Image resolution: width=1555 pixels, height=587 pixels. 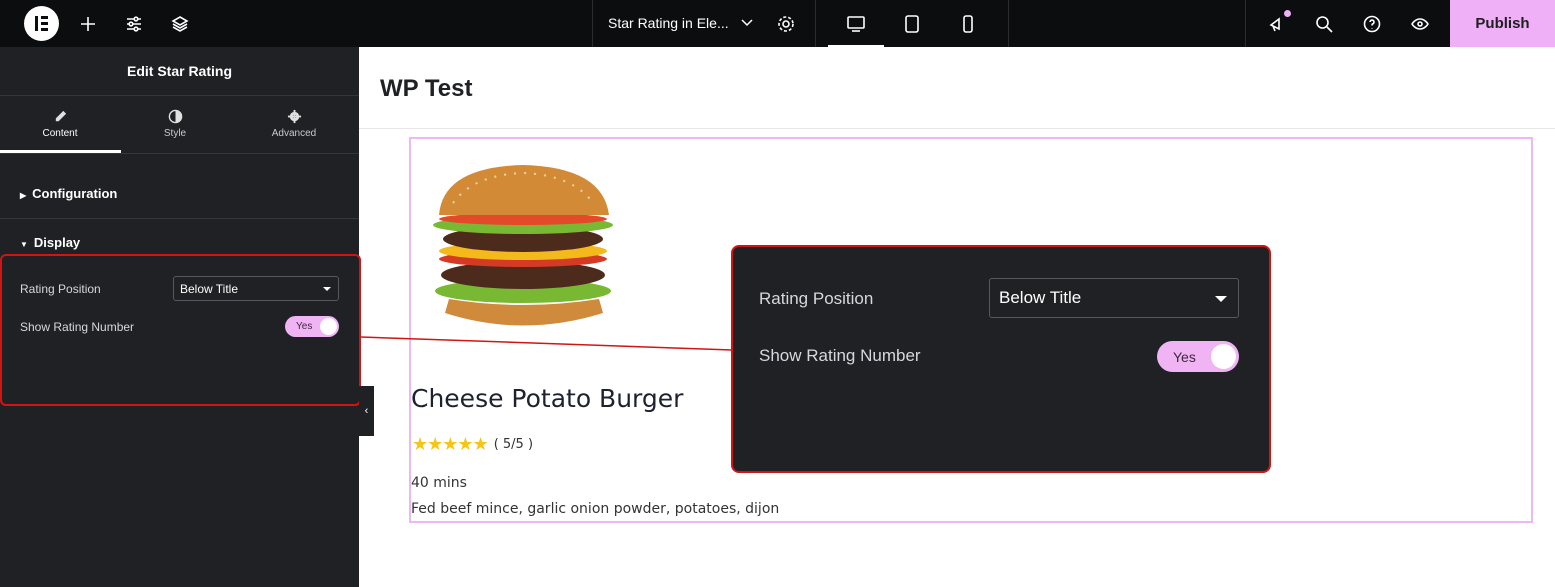 What do you see at coordinates (1420, 24) in the screenshot?
I see `preview-eye-icon` at bounding box center [1420, 24].